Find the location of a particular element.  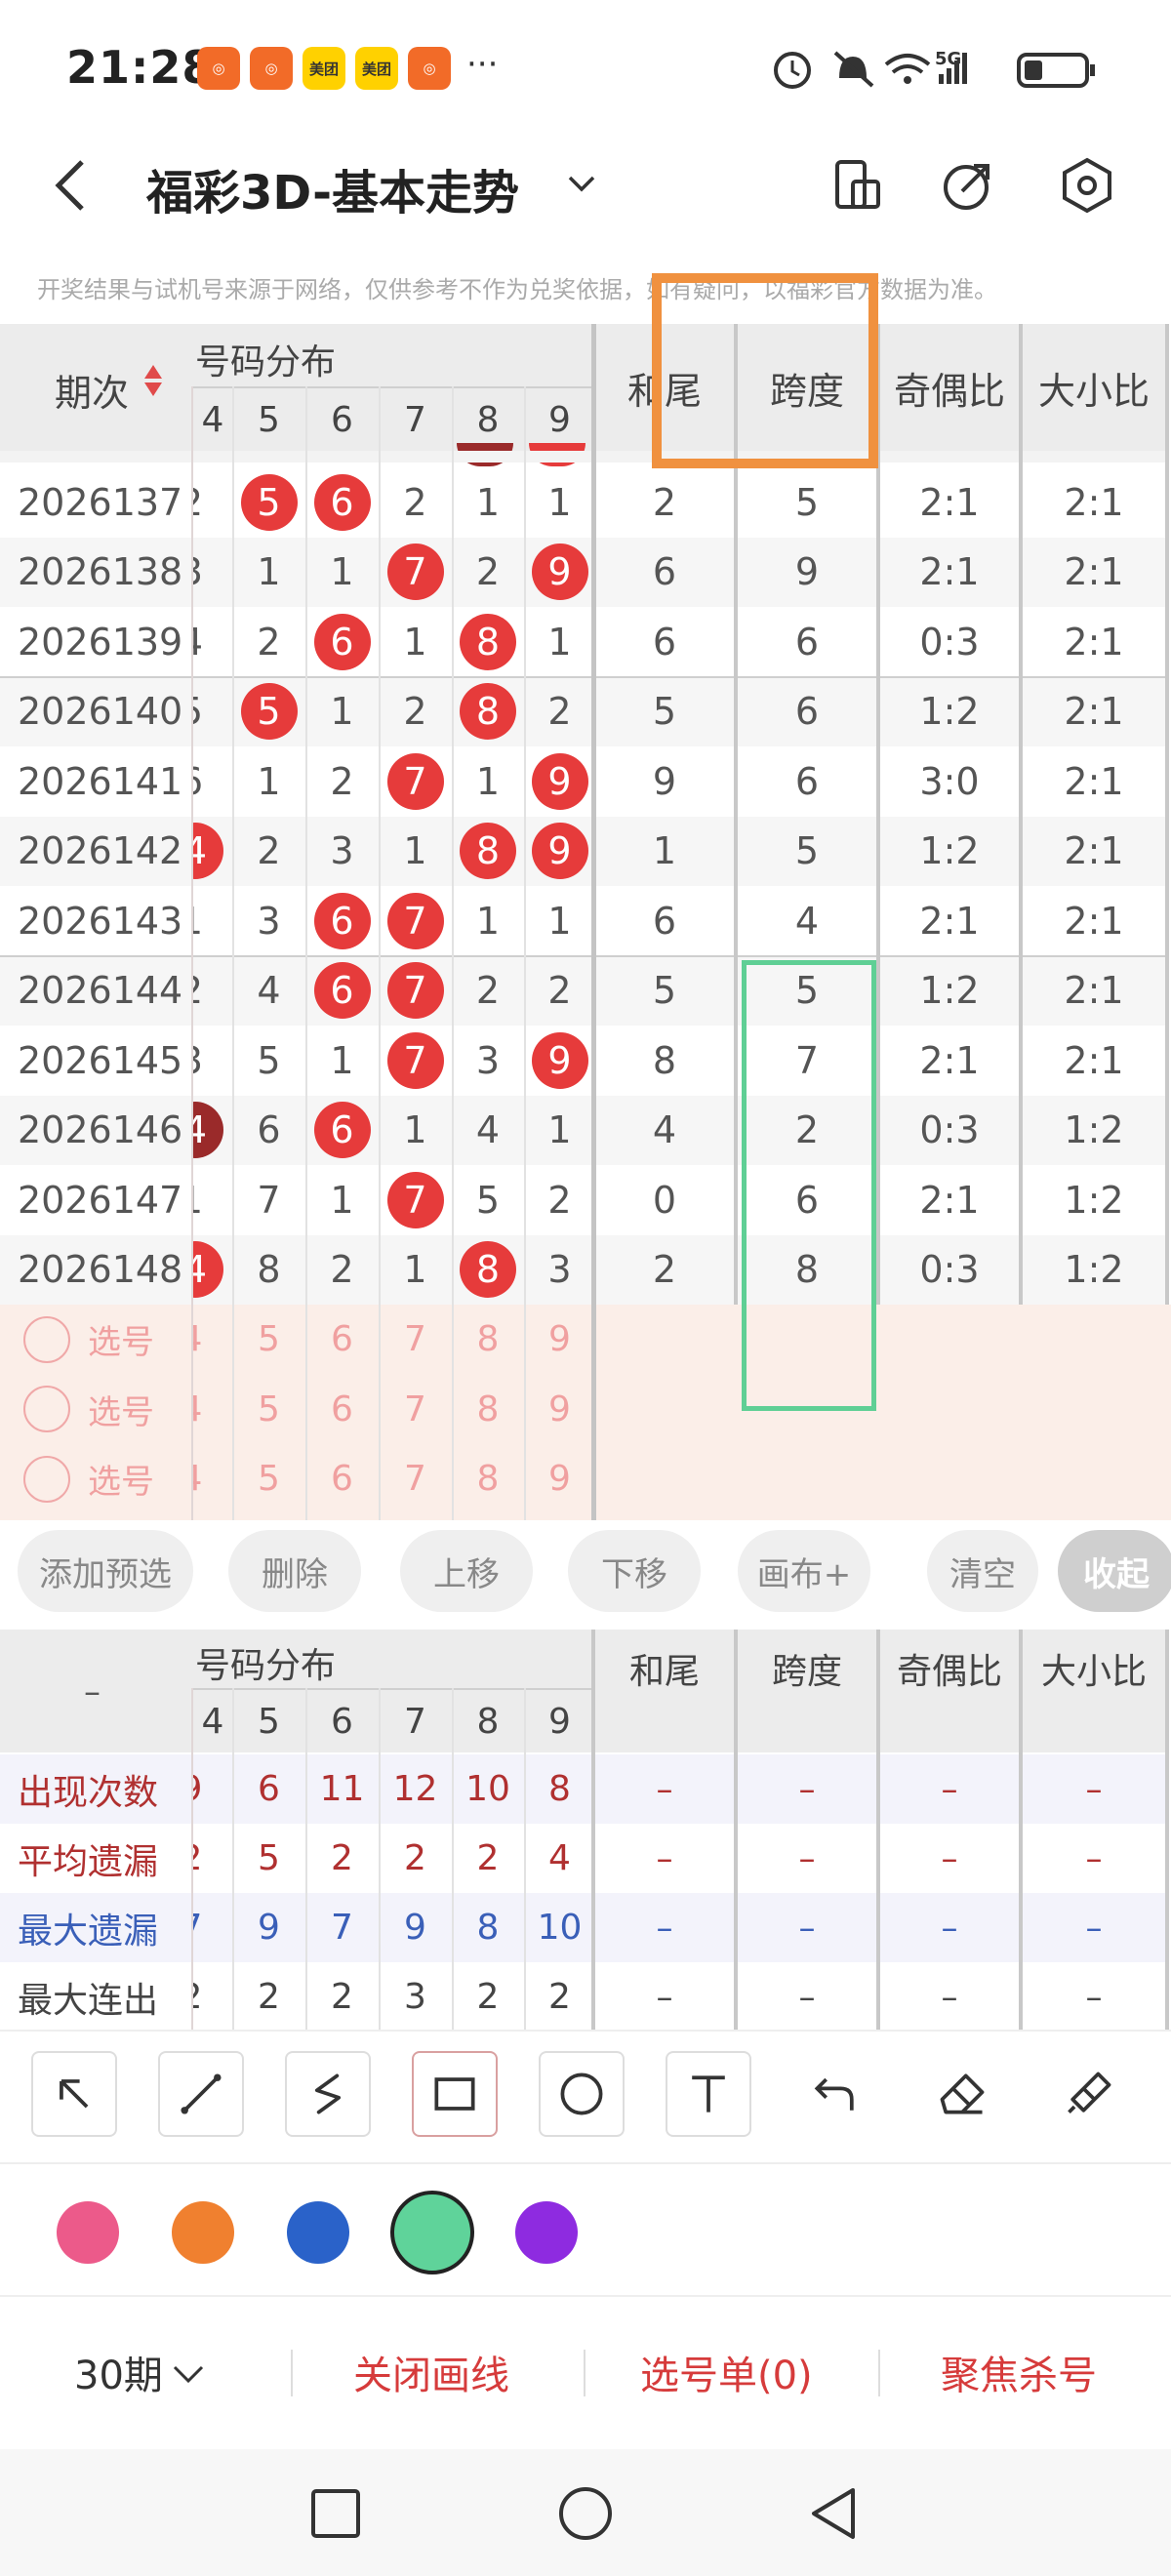

sort-down-icon is located at coordinates (153, 389).